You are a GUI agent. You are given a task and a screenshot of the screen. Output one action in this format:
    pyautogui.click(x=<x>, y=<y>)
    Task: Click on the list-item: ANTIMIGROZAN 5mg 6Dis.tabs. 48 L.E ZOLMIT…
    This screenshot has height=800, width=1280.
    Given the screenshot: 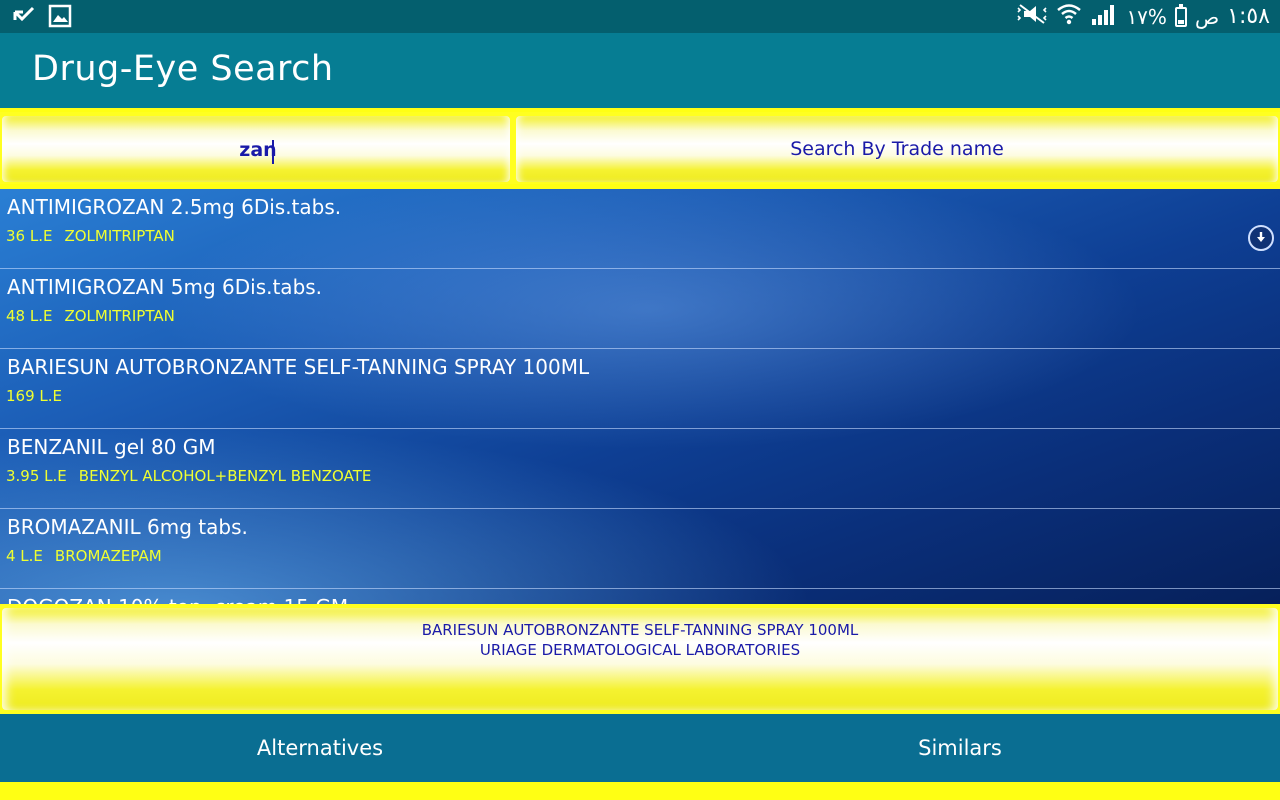 What is the action you would take?
    pyautogui.click(x=640, y=309)
    